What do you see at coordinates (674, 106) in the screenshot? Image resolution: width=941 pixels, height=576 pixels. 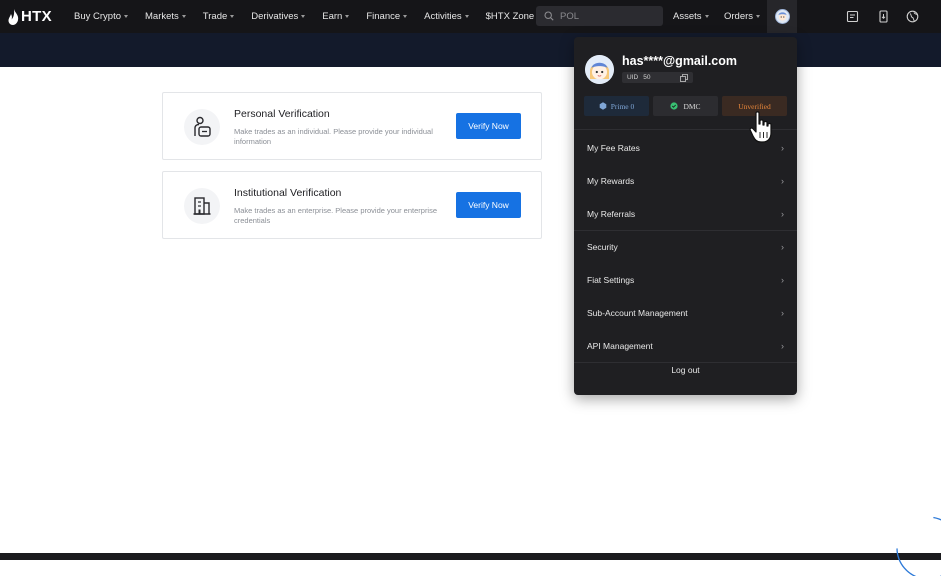 I see `dmc-check-icon` at bounding box center [674, 106].